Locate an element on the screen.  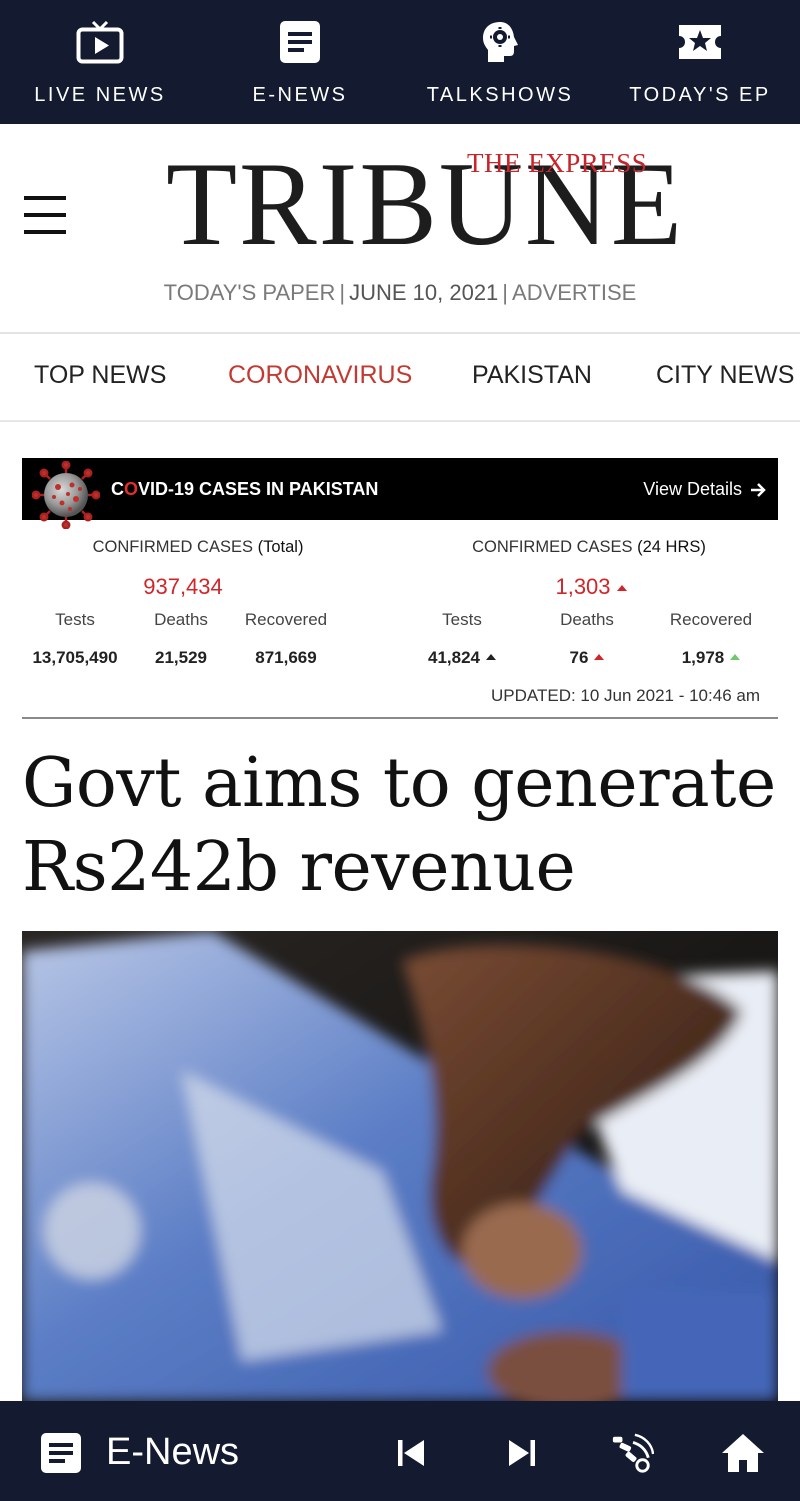
daily-tests: 41,824 is located at coordinates (462, 658).